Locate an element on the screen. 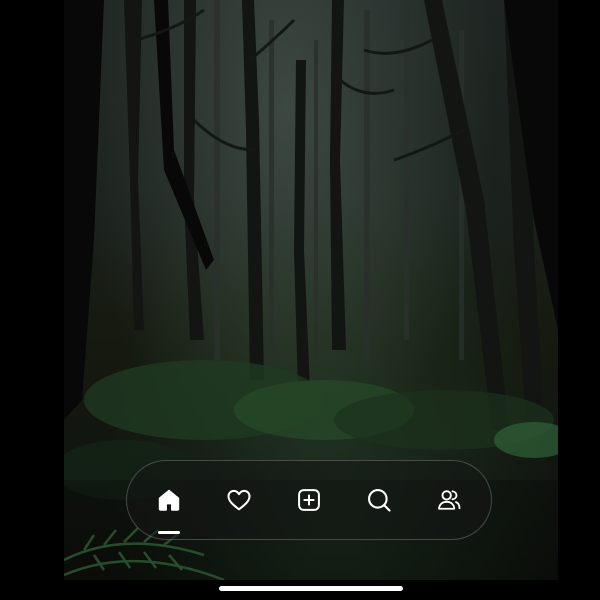  tab-create is located at coordinates (309, 500).